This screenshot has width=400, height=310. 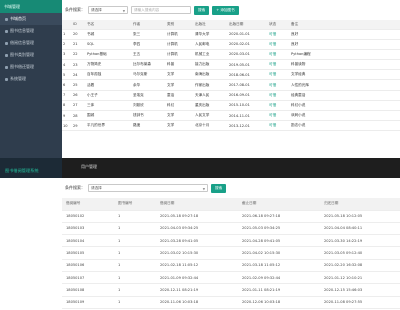 What do you see at coordinates (231, 116) in the screenshot?
I see `table-row: 9 28 围城 钱钟书 文学 人民文学 2014-11-01 可借 讽刺小说` at bounding box center [231, 116].